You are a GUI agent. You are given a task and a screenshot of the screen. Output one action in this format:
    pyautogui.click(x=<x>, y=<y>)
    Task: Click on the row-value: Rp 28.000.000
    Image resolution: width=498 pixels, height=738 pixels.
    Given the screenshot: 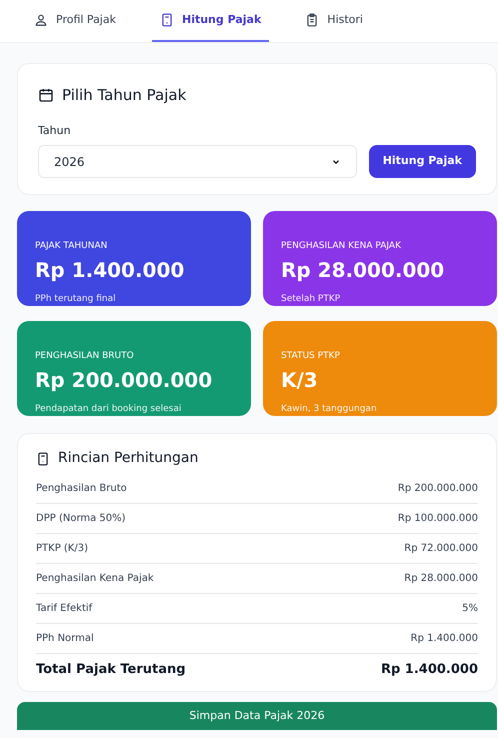 What is the action you would take?
    pyautogui.click(x=441, y=579)
    